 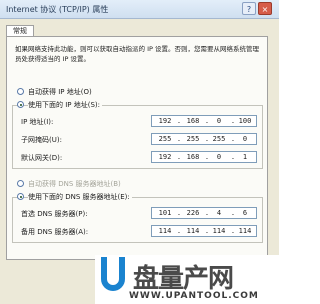 What do you see at coordinates (65, 105) in the screenshot?
I see `manual-ip-label: 使用下面的 IP 地址(S):` at bounding box center [65, 105].